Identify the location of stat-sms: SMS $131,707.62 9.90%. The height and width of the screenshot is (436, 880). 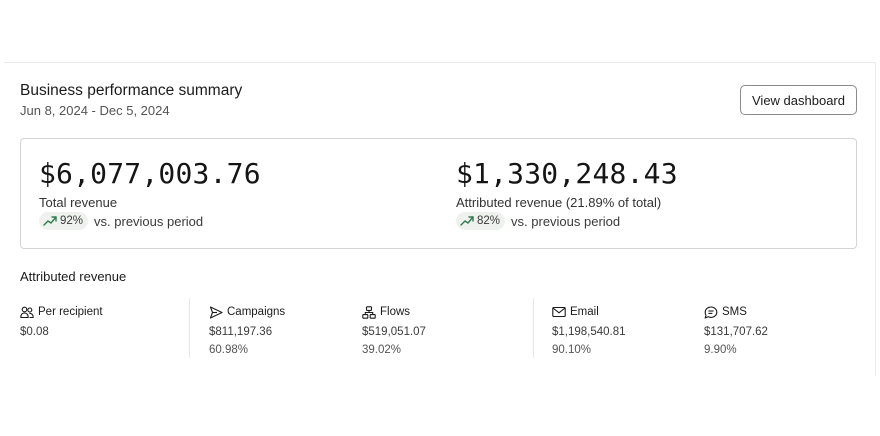
(736, 330).